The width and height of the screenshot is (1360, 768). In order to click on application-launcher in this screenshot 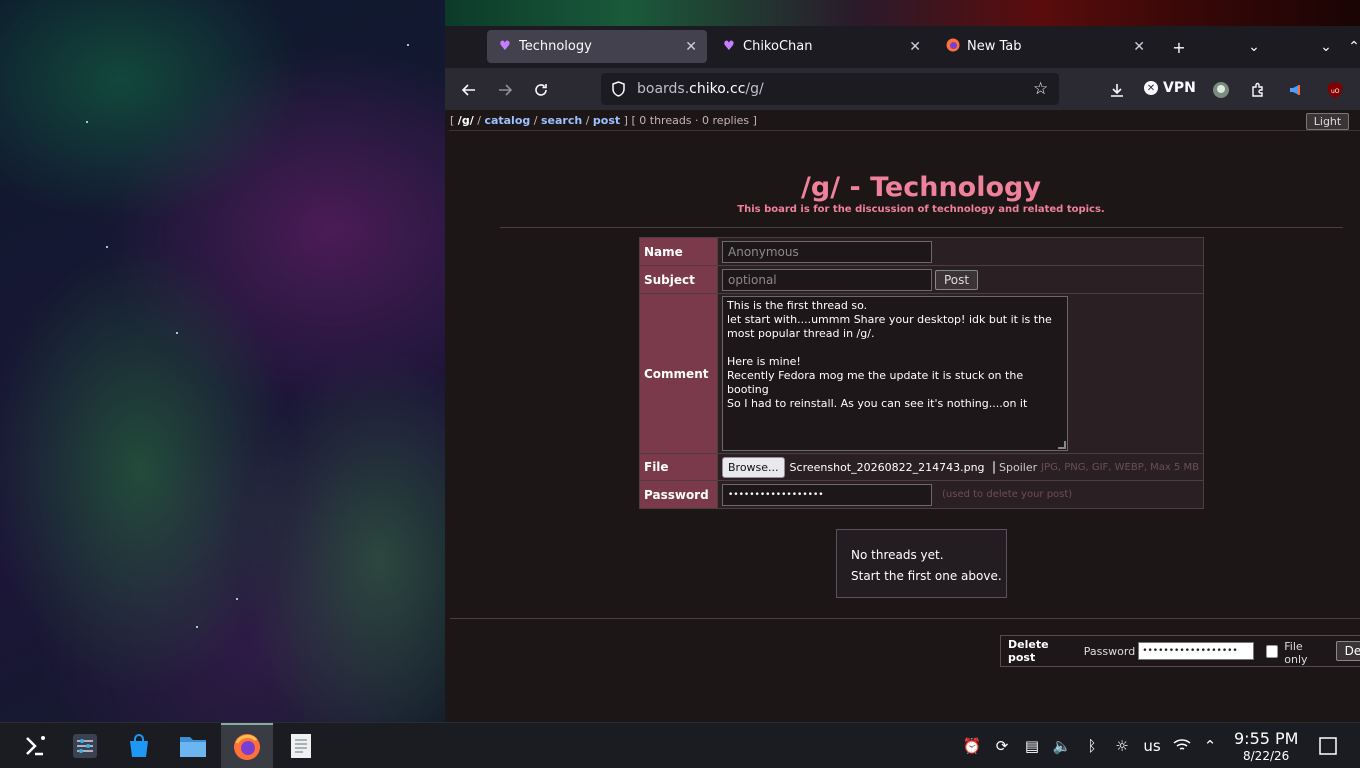, I will do `click(35, 745)`.